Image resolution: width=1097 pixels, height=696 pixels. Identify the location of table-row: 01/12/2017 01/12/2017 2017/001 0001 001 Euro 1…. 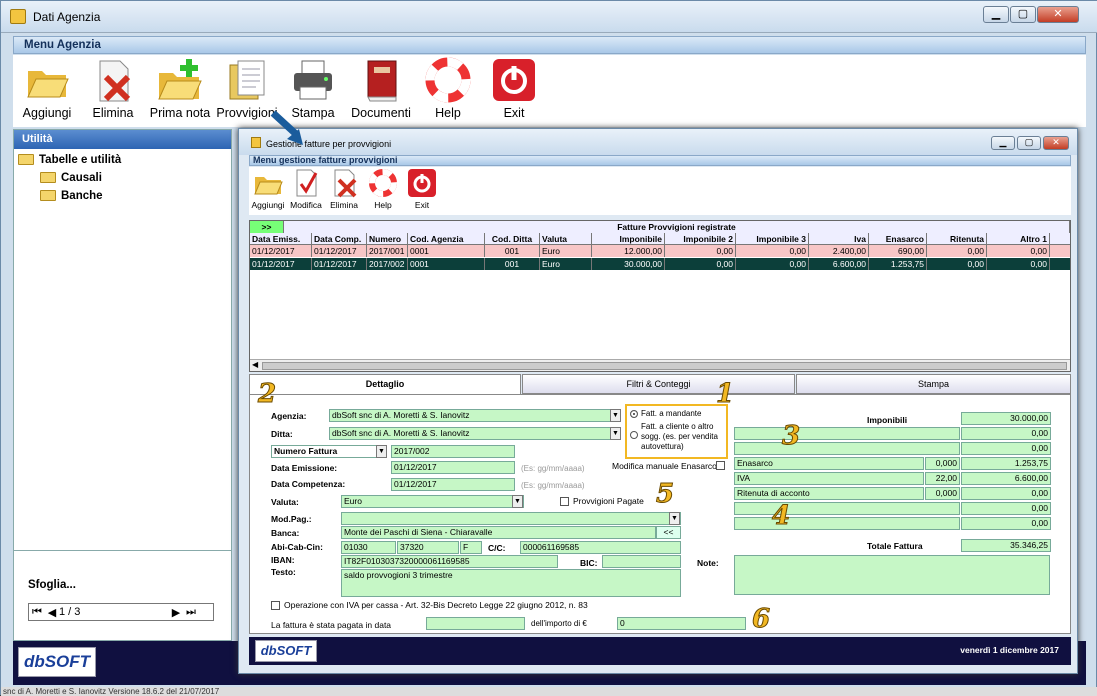
(660, 251).